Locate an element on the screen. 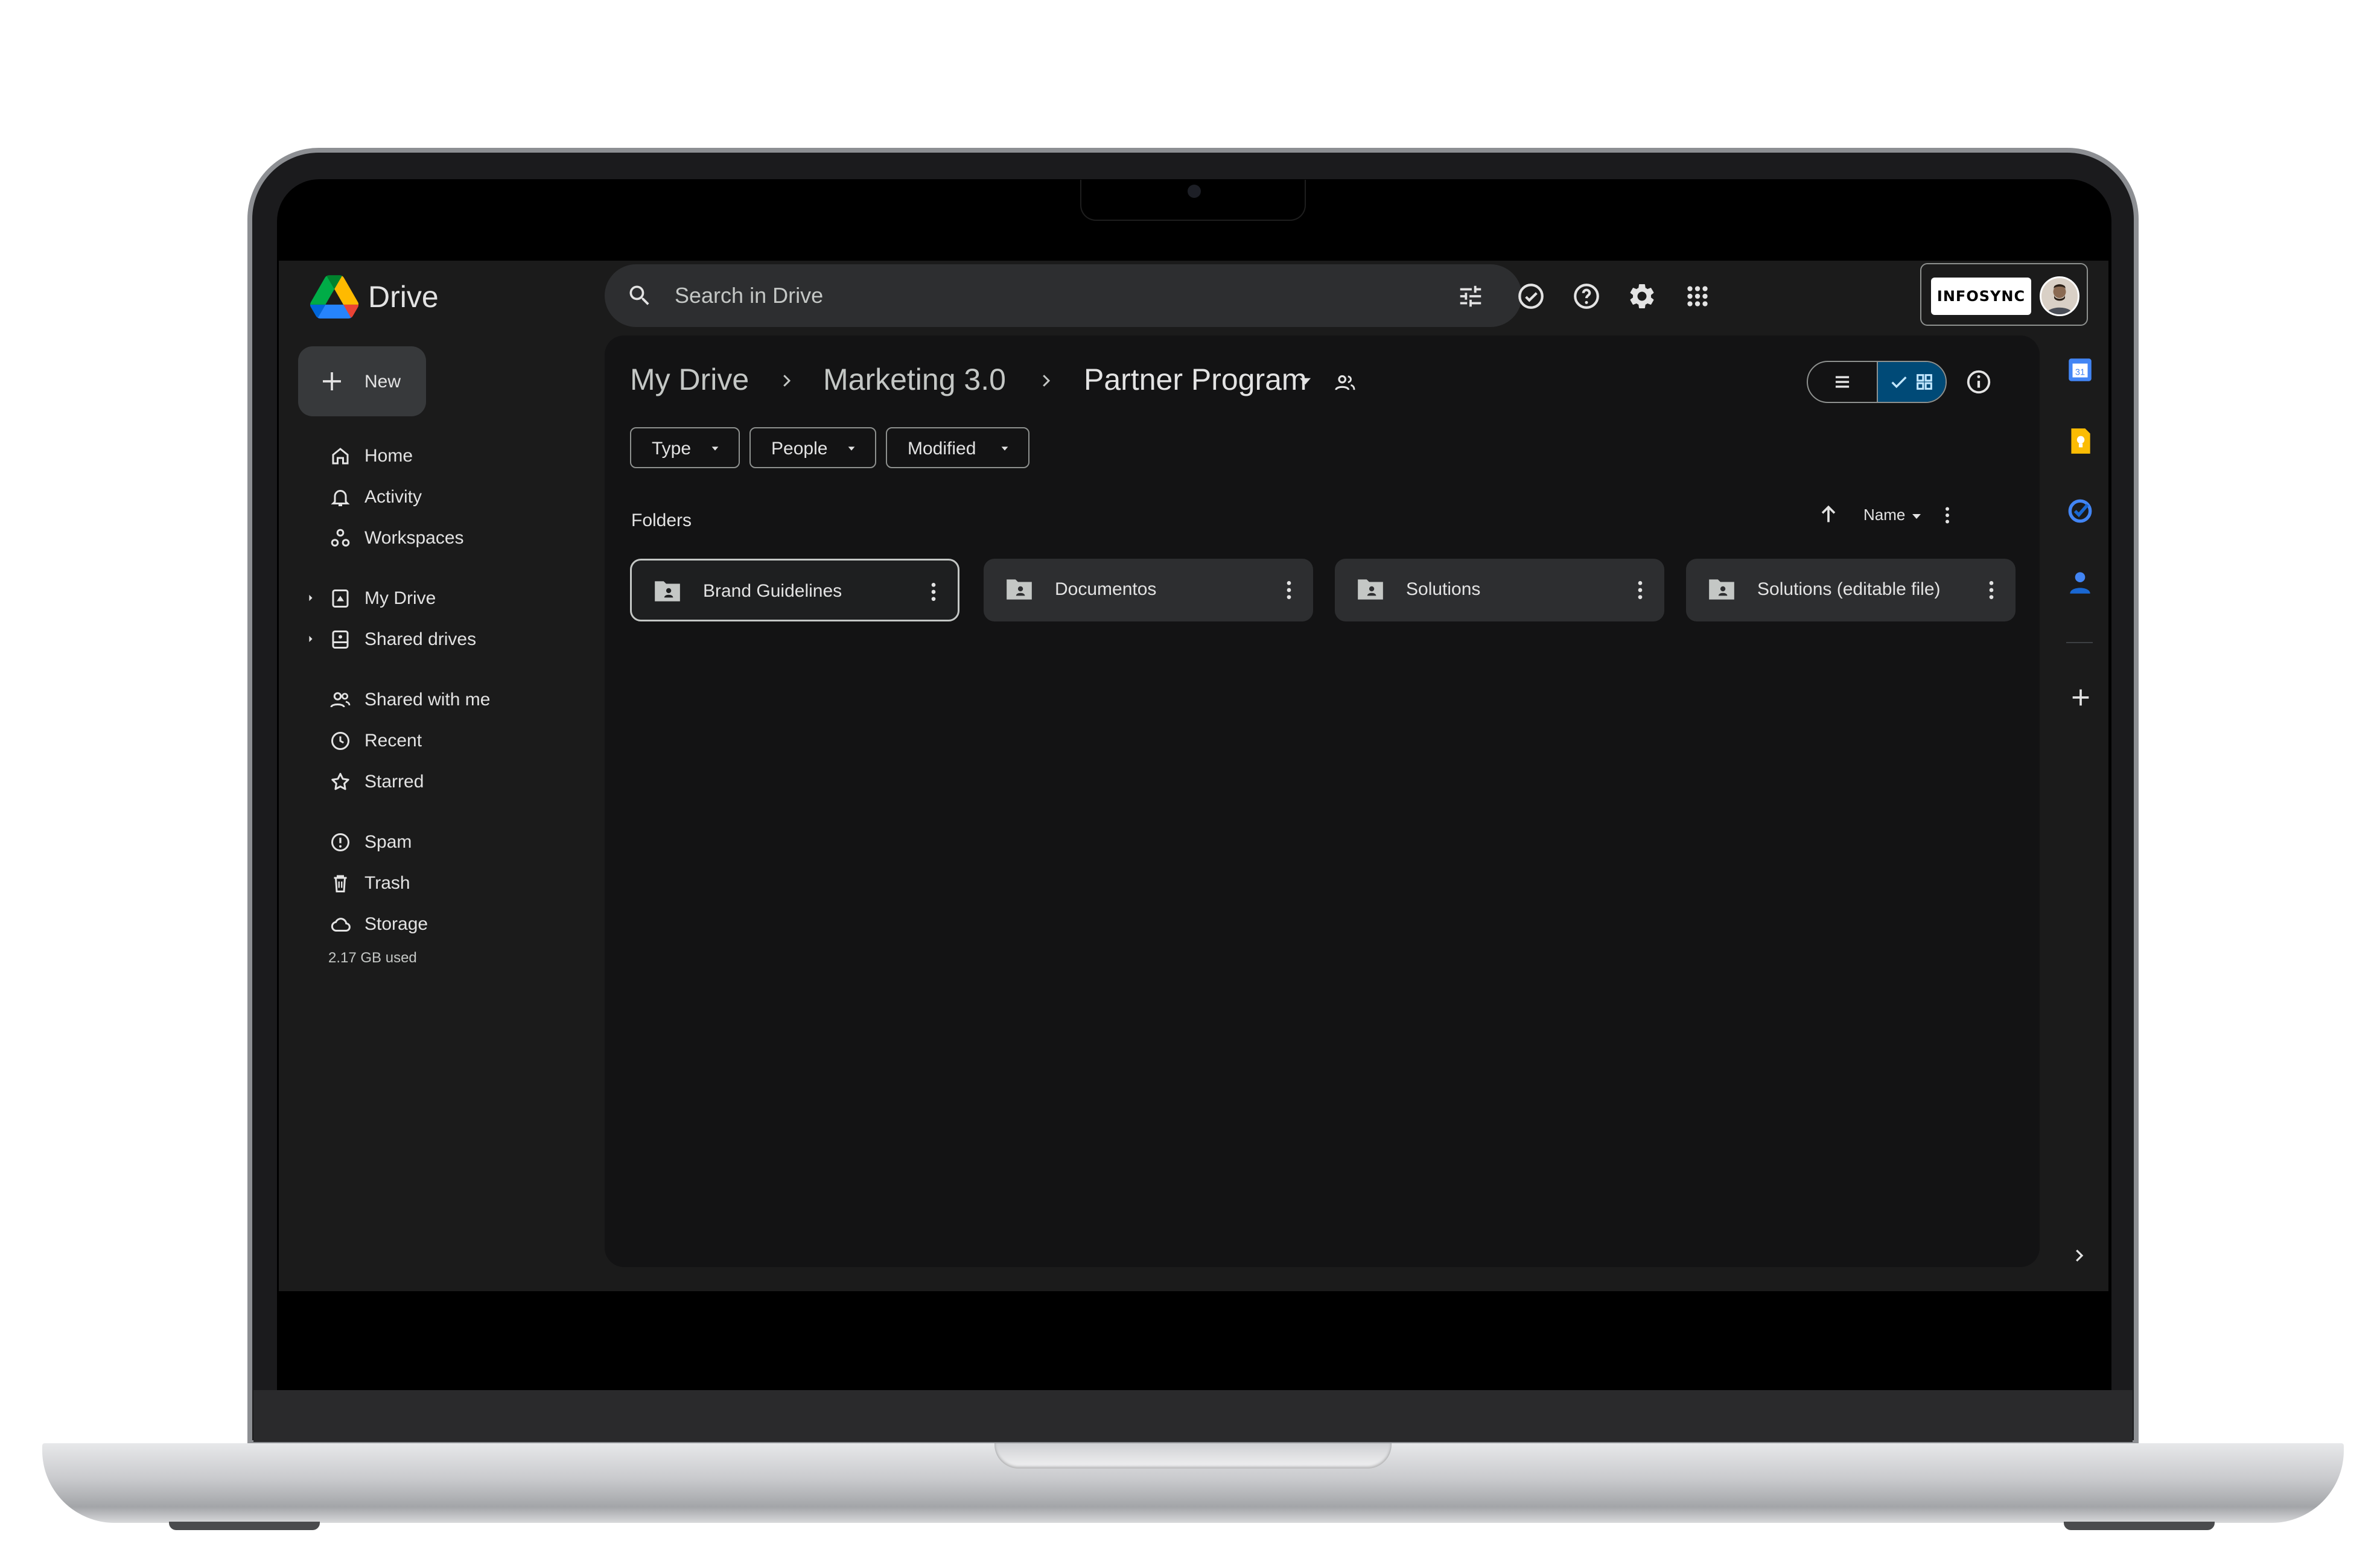 This screenshot has height=1547, width=2380. people-filter-chip: People is located at coordinates (813, 448).